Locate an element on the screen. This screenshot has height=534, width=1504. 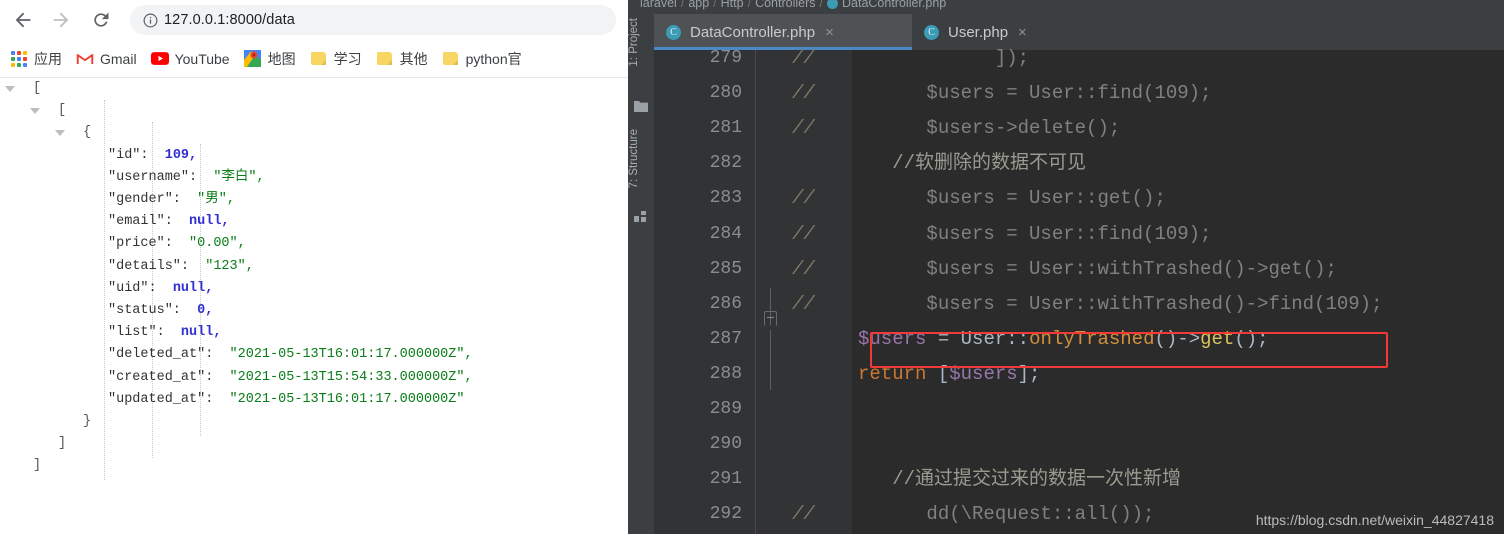
sidebar-item-structure: 7: Structure is located at coordinates (641, 158).